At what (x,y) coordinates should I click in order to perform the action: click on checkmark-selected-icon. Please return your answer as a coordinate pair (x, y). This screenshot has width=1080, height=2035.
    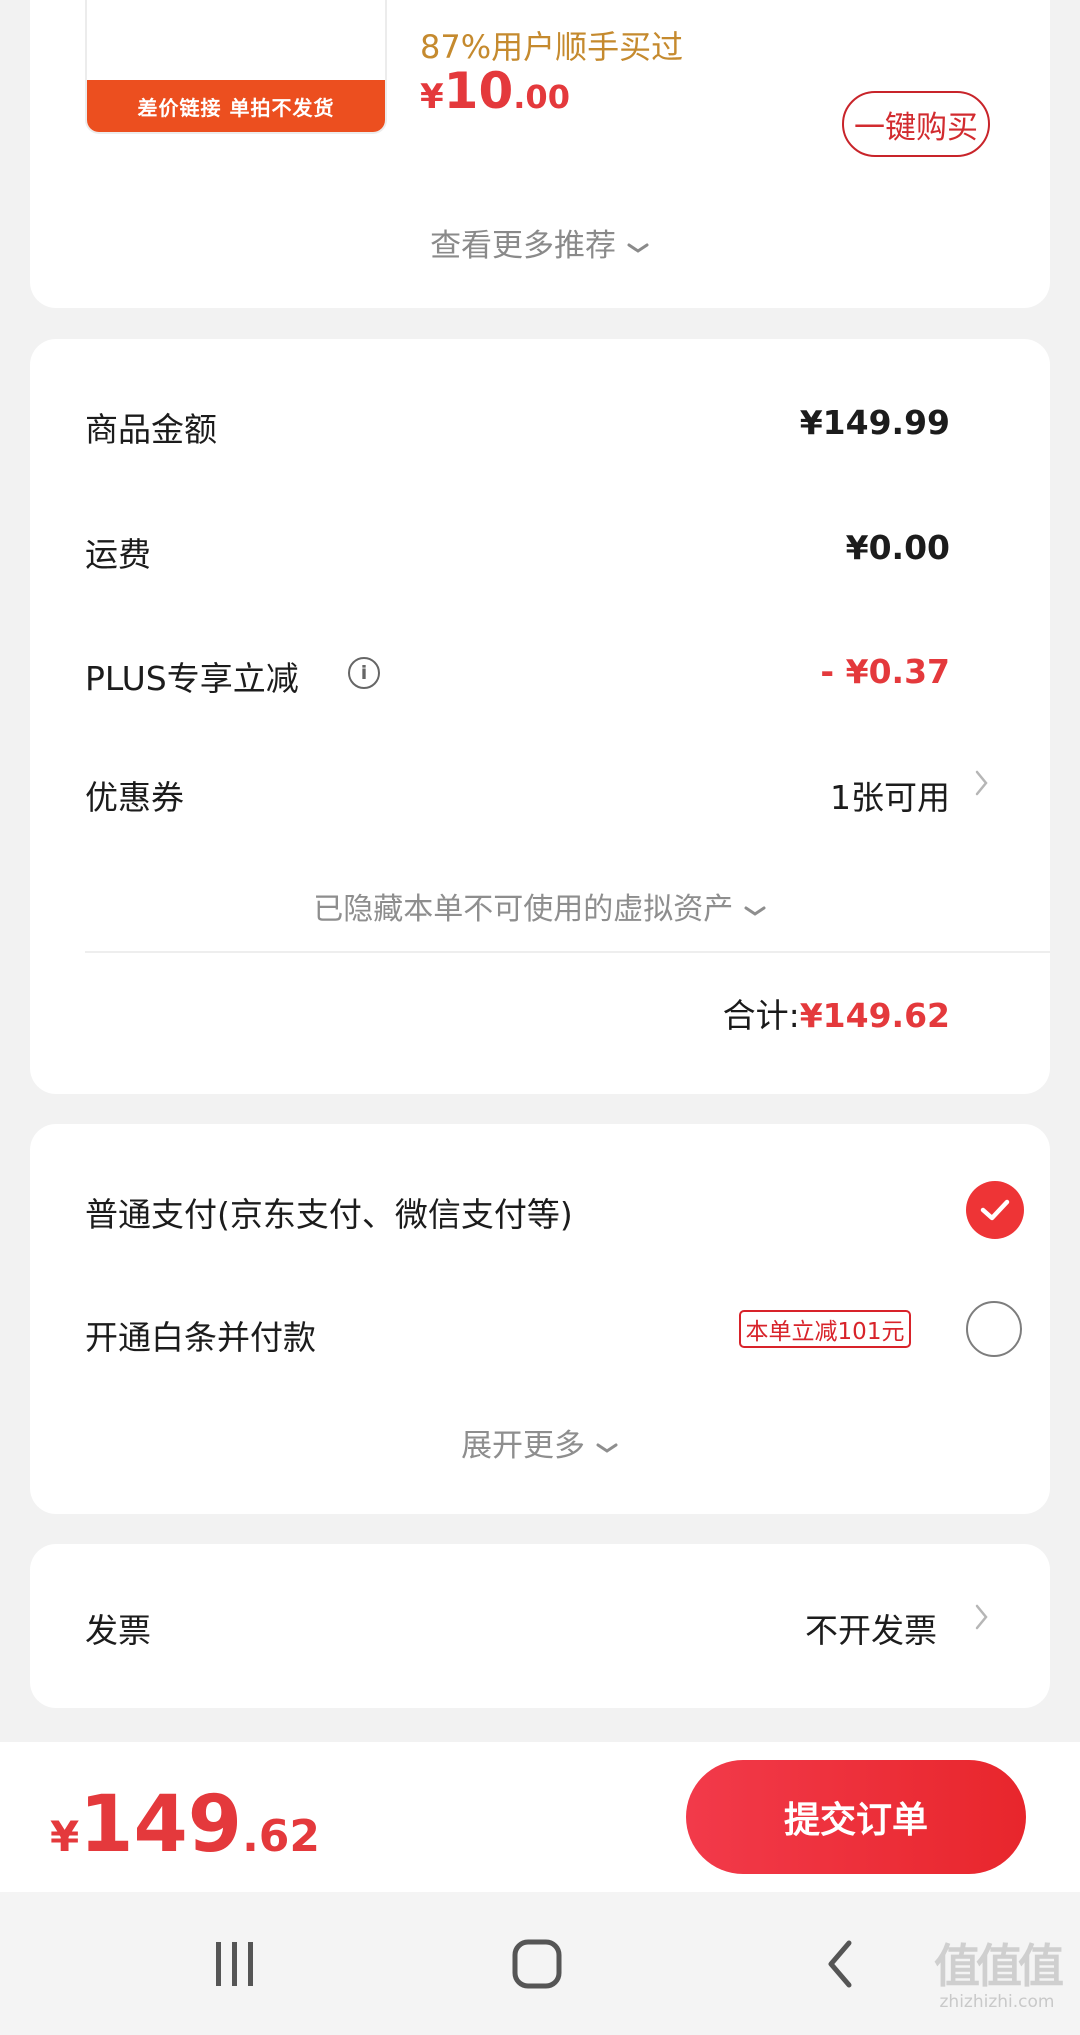
    Looking at the image, I should click on (995, 1210).